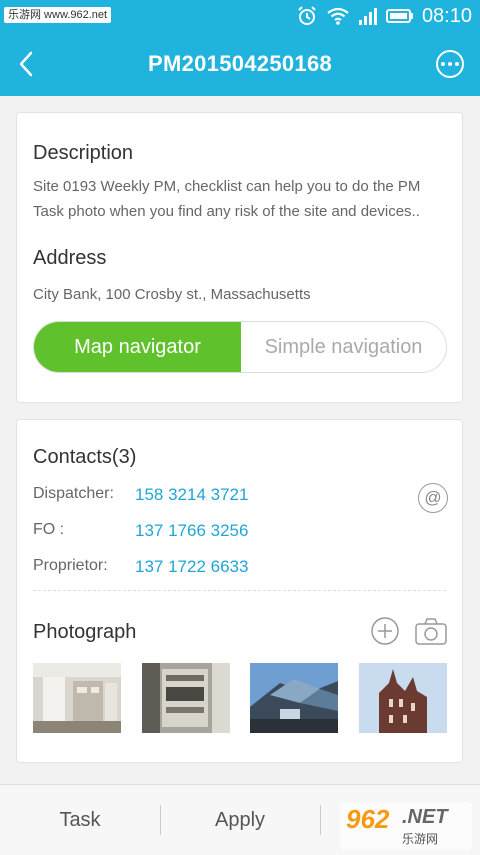  I want to click on fo-label: FO :, so click(49, 529).